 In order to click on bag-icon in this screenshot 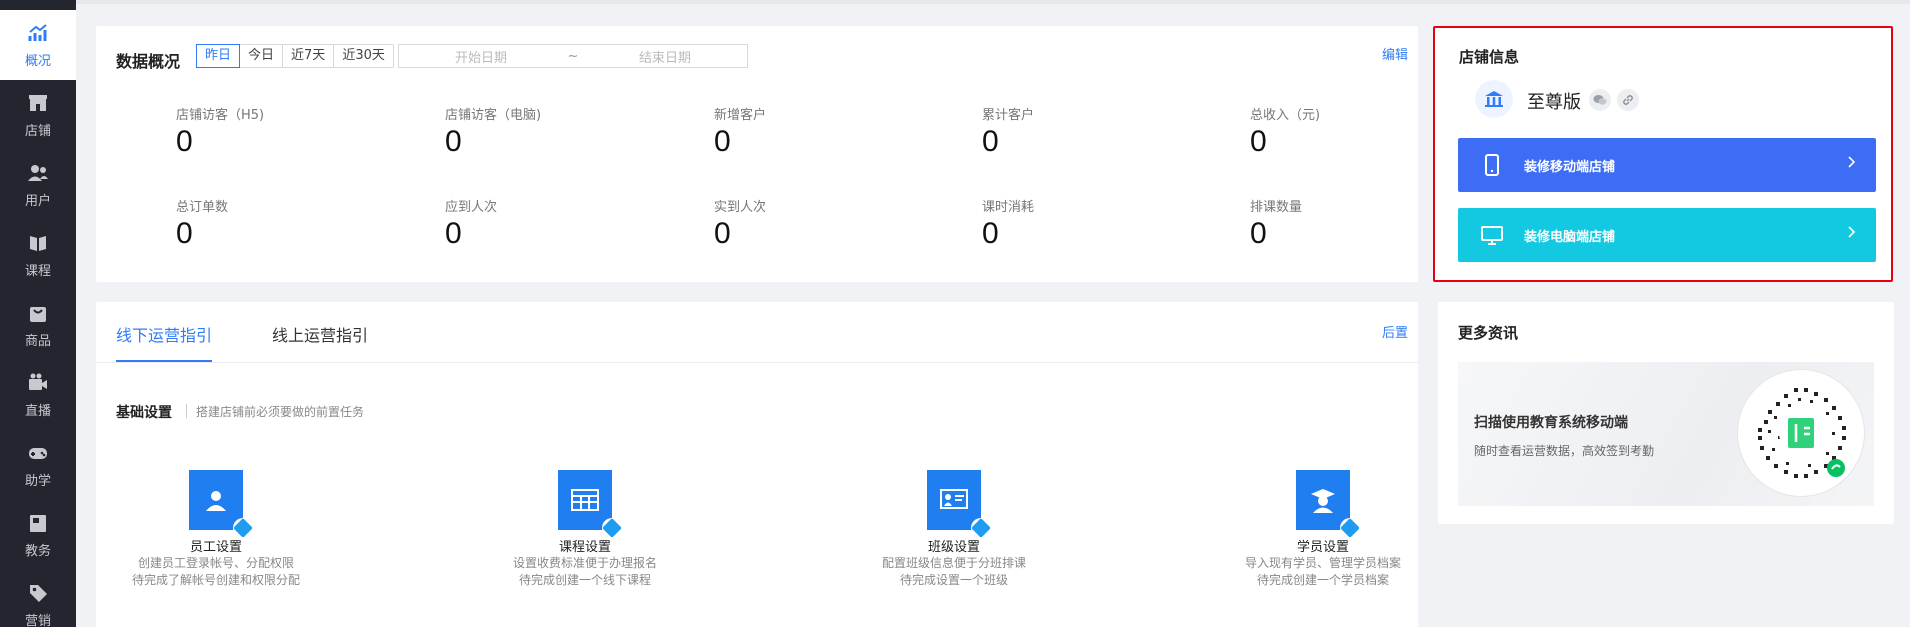, I will do `click(38, 314)`.